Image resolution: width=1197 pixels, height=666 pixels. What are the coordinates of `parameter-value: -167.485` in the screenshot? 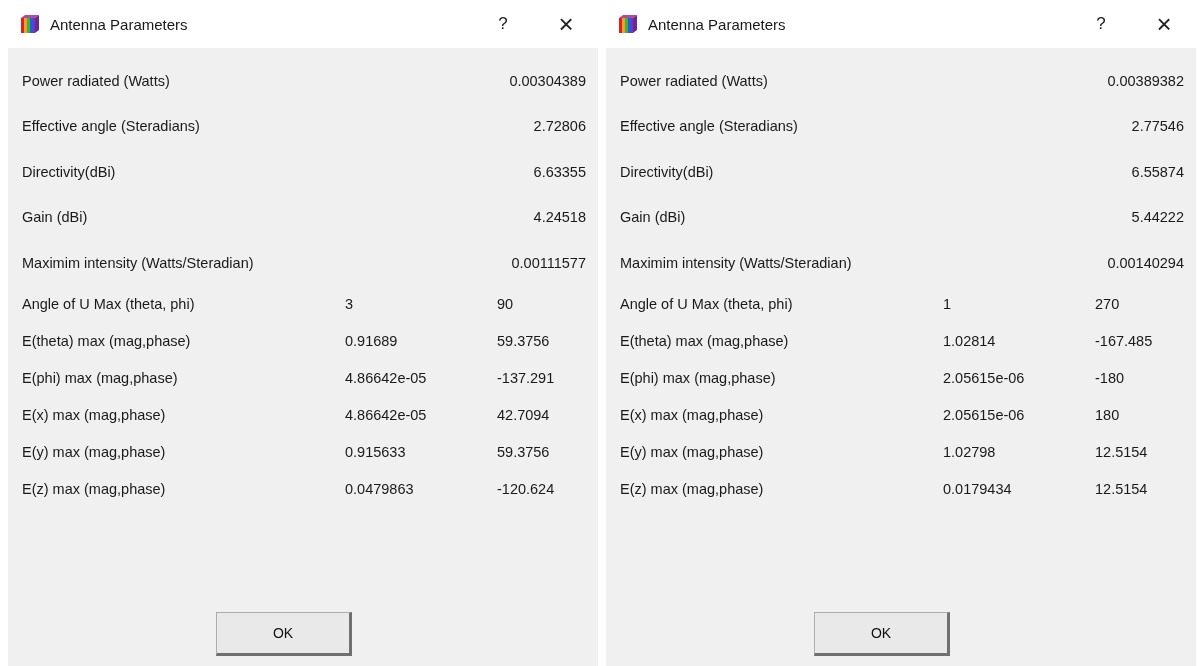 It's located at (1124, 341).